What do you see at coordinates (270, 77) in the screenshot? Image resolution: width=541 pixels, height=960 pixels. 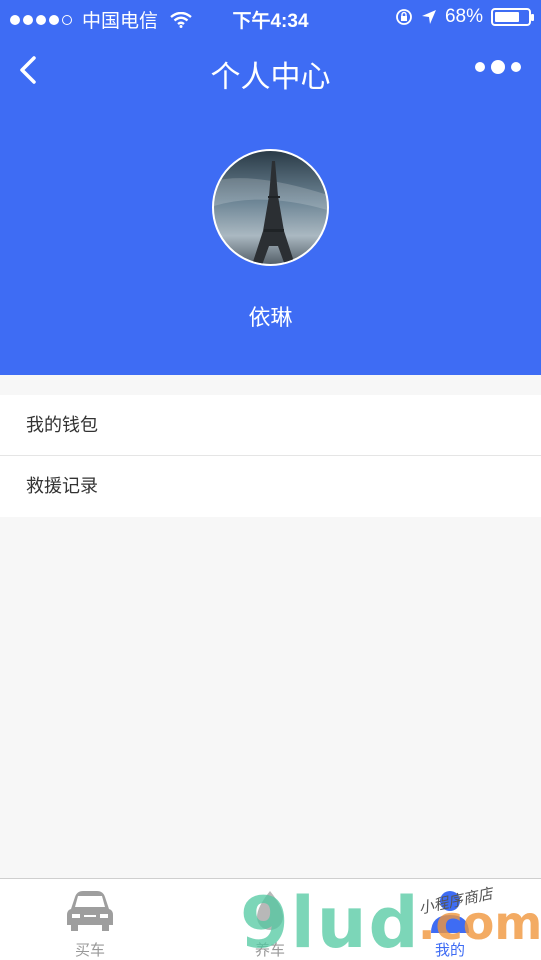 I see `page-title: 个人中心` at bounding box center [270, 77].